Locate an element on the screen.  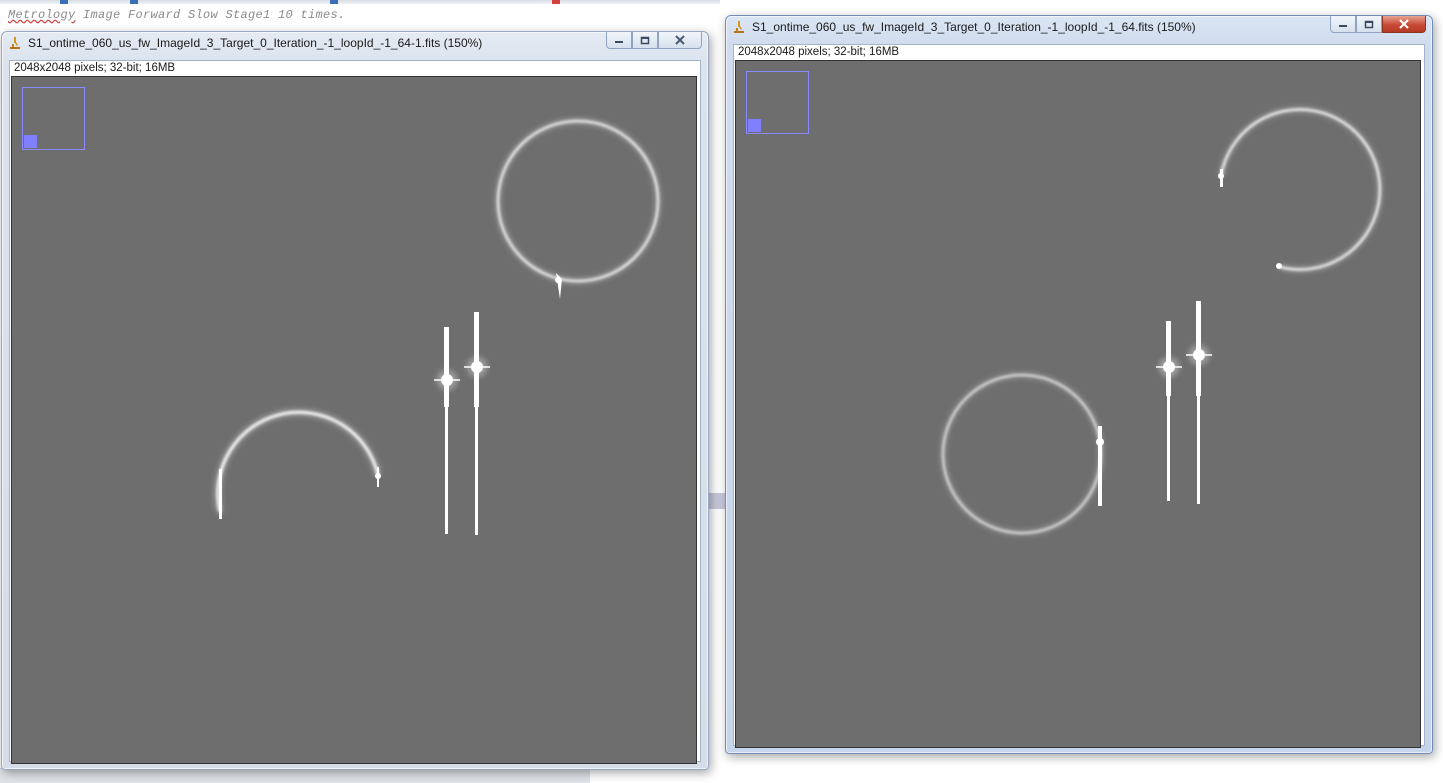
console-line-rest: Image Forward Slow Stage1 10 times. is located at coordinates (210, 15).